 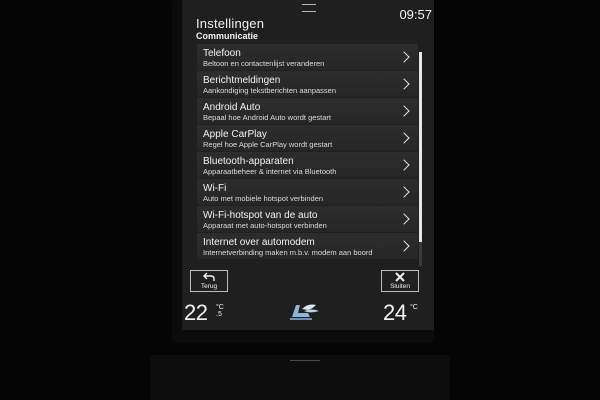 I want to click on back-button: Terug, so click(x=209, y=281).